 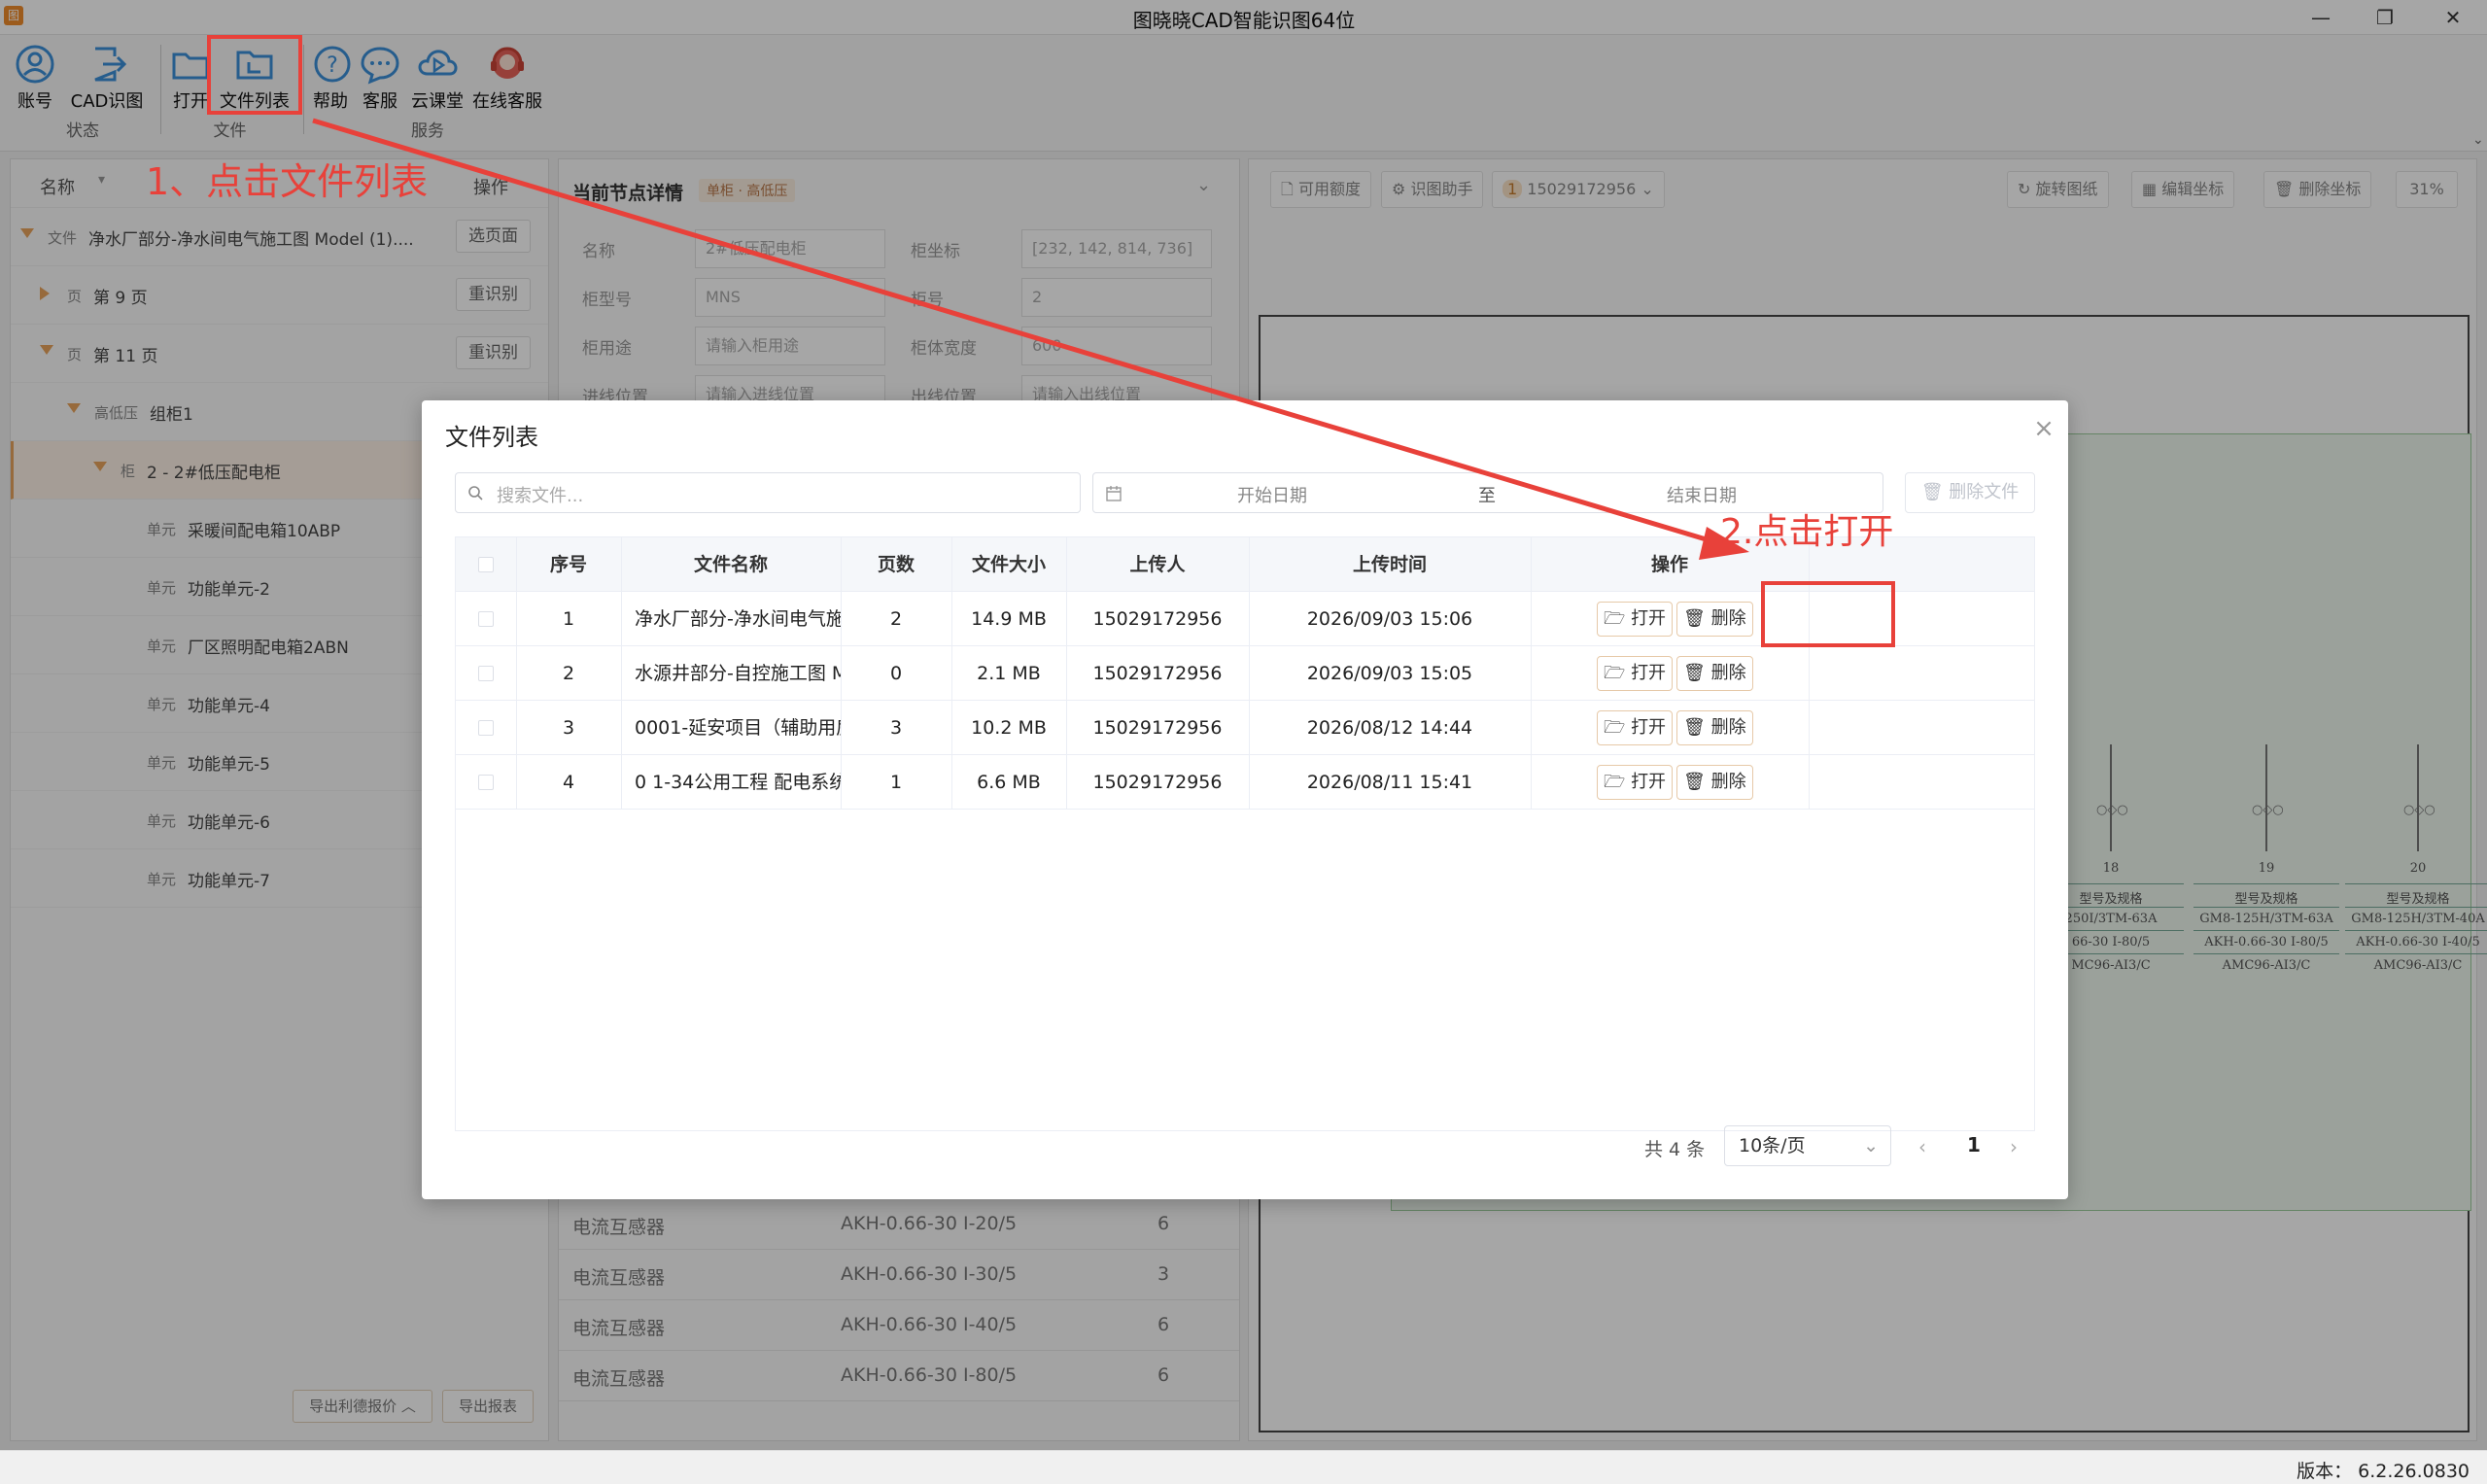 I want to click on annotation-box-file-list, so click(x=255, y=75).